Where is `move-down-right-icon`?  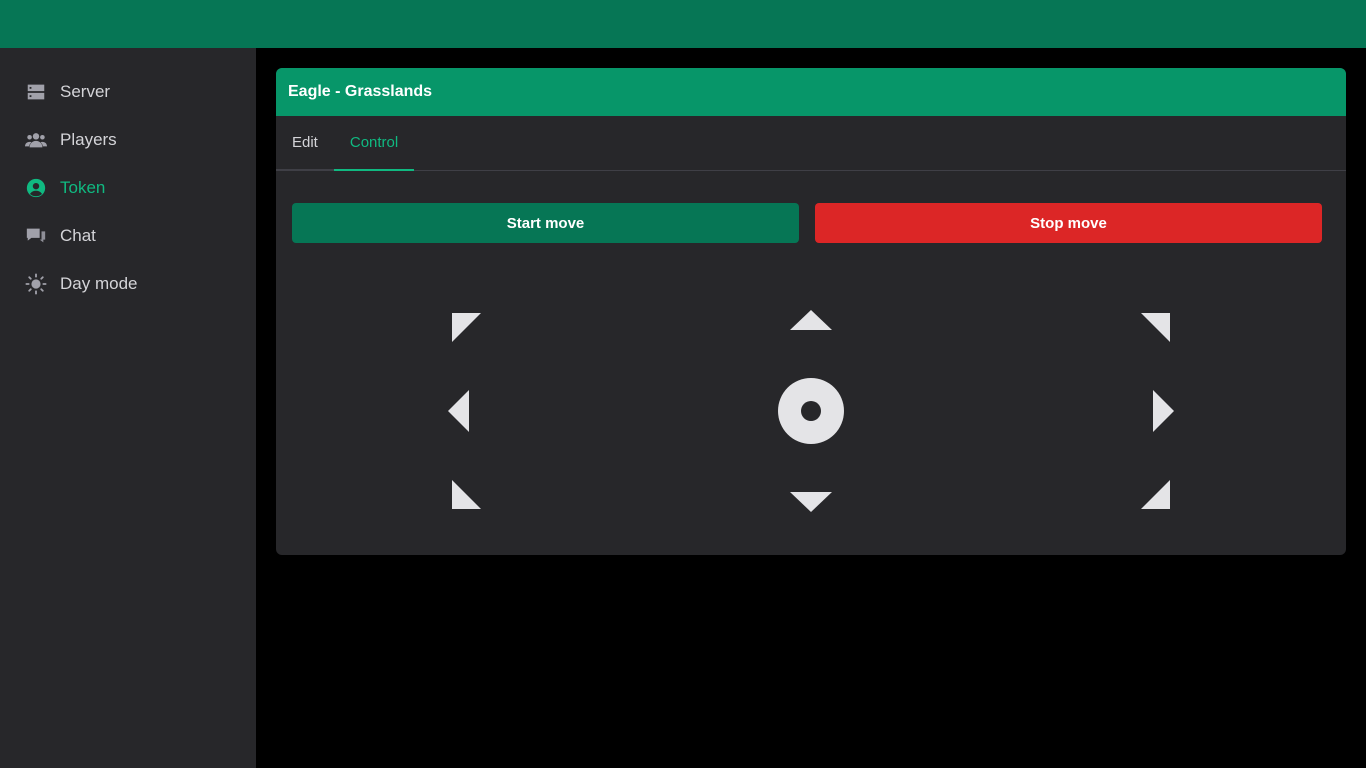
move-down-right-icon is located at coordinates (1155, 494).